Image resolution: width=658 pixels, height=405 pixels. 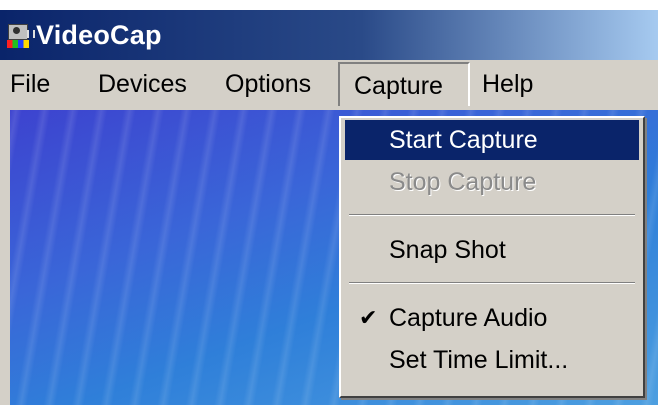 What do you see at coordinates (16, 30) in the screenshot?
I see `camera-lens-shape` at bounding box center [16, 30].